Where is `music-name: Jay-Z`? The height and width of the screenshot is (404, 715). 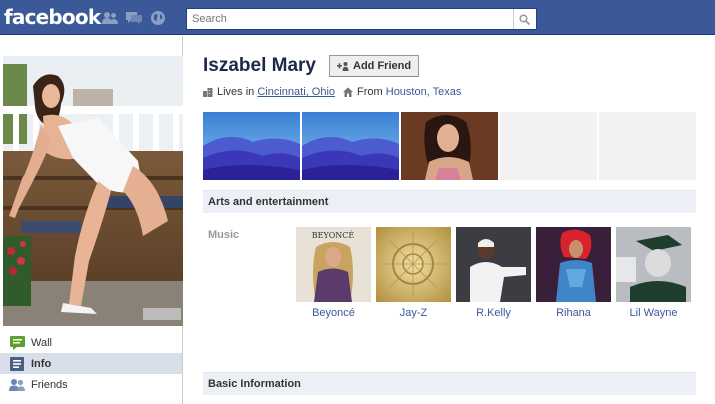
music-name: Jay-Z is located at coordinates (414, 313).